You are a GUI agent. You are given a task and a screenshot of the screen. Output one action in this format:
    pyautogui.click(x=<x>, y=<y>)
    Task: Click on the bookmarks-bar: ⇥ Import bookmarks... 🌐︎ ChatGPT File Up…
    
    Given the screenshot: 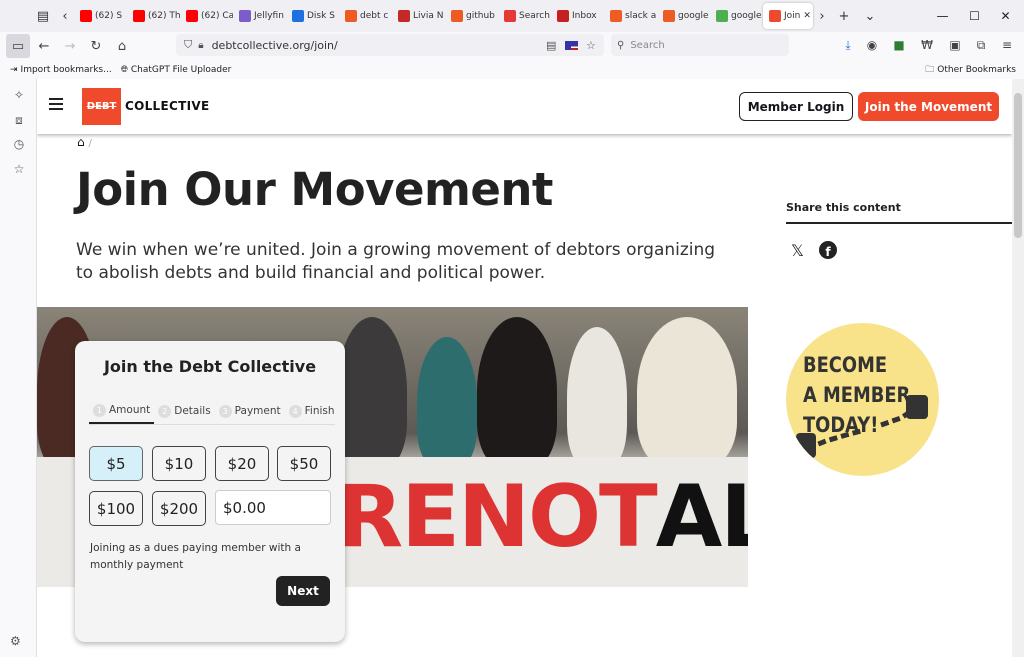 What is the action you would take?
    pyautogui.click(x=512, y=69)
    